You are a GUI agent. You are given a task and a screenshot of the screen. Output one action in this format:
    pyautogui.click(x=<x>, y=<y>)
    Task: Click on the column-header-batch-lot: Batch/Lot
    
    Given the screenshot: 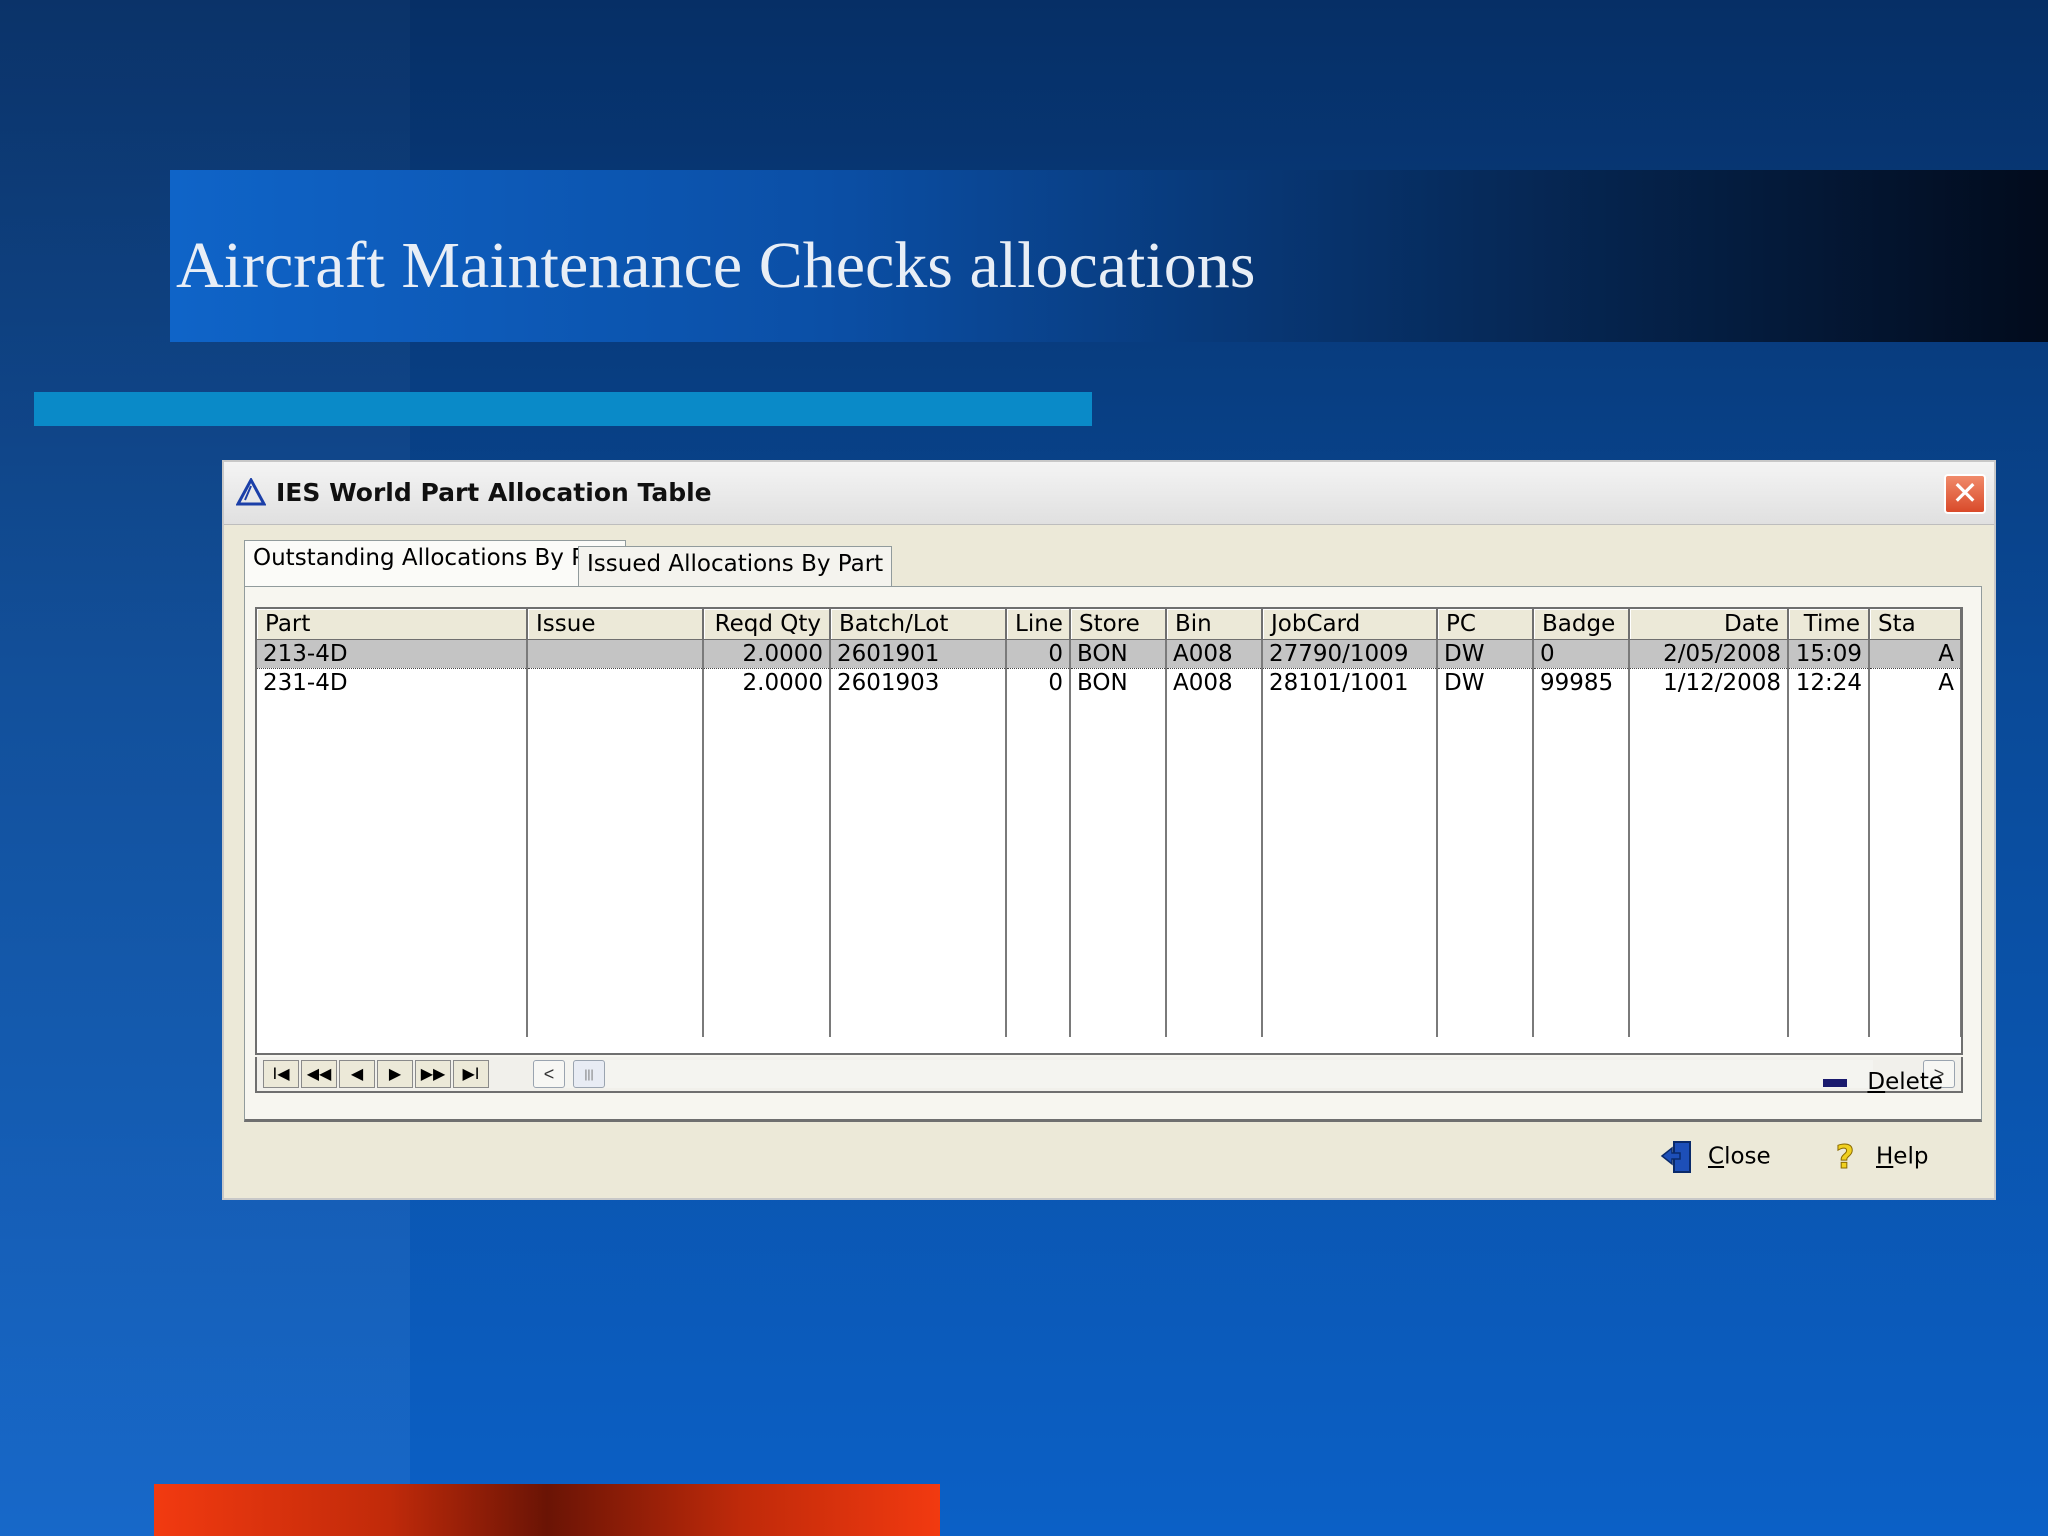 What is the action you would take?
    pyautogui.click(x=918, y=624)
    